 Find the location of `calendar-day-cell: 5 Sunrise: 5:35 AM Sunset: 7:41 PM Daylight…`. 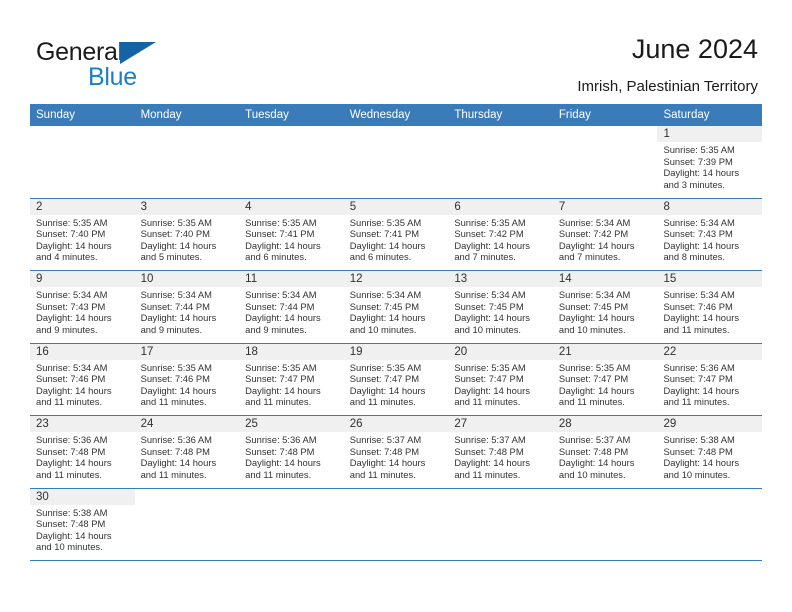

calendar-day-cell: 5 Sunrise: 5:35 AM Sunset: 7:41 PM Daylight… is located at coordinates (396, 234).